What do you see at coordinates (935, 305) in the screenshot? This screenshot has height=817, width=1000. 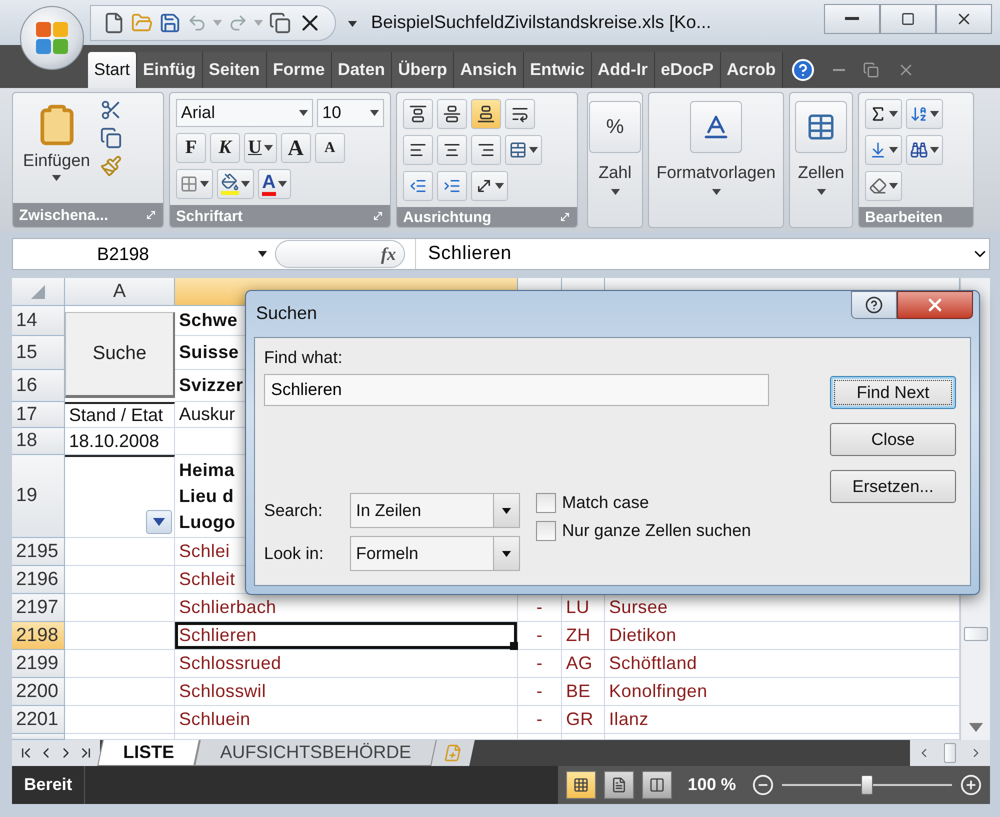 I see `close-button` at bounding box center [935, 305].